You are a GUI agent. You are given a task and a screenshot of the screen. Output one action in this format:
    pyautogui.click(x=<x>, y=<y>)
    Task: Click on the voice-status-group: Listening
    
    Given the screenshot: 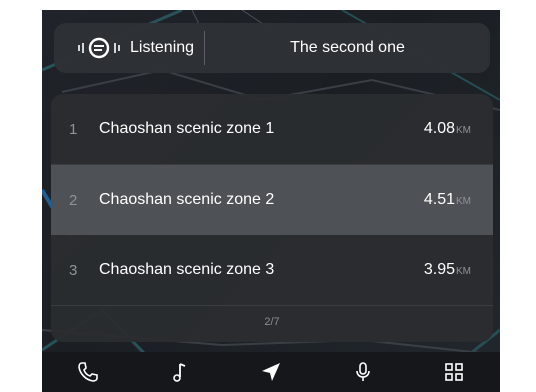 What is the action you would take?
    pyautogui.click(x=129, y=48)
    